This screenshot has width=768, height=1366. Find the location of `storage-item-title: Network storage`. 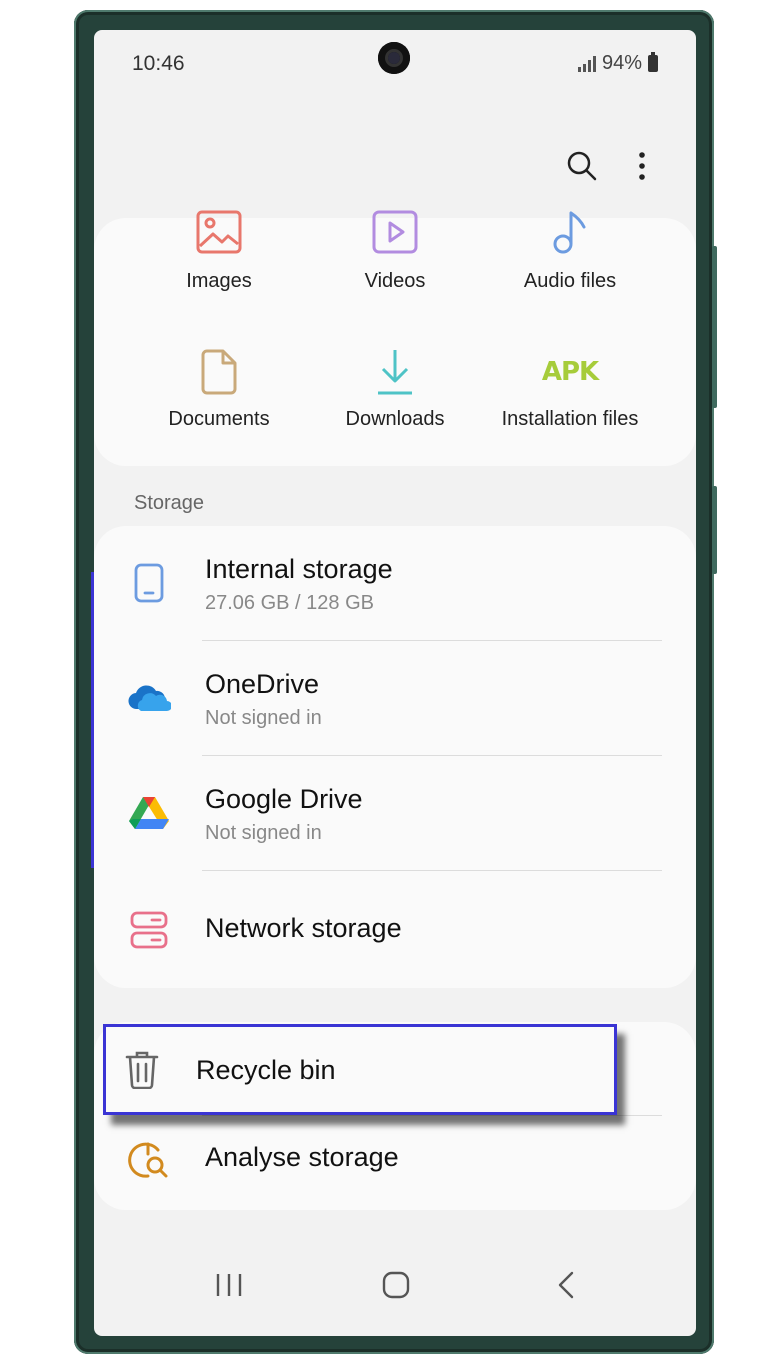

storage-item-title: Network storage is located at coordinates (303, 928).